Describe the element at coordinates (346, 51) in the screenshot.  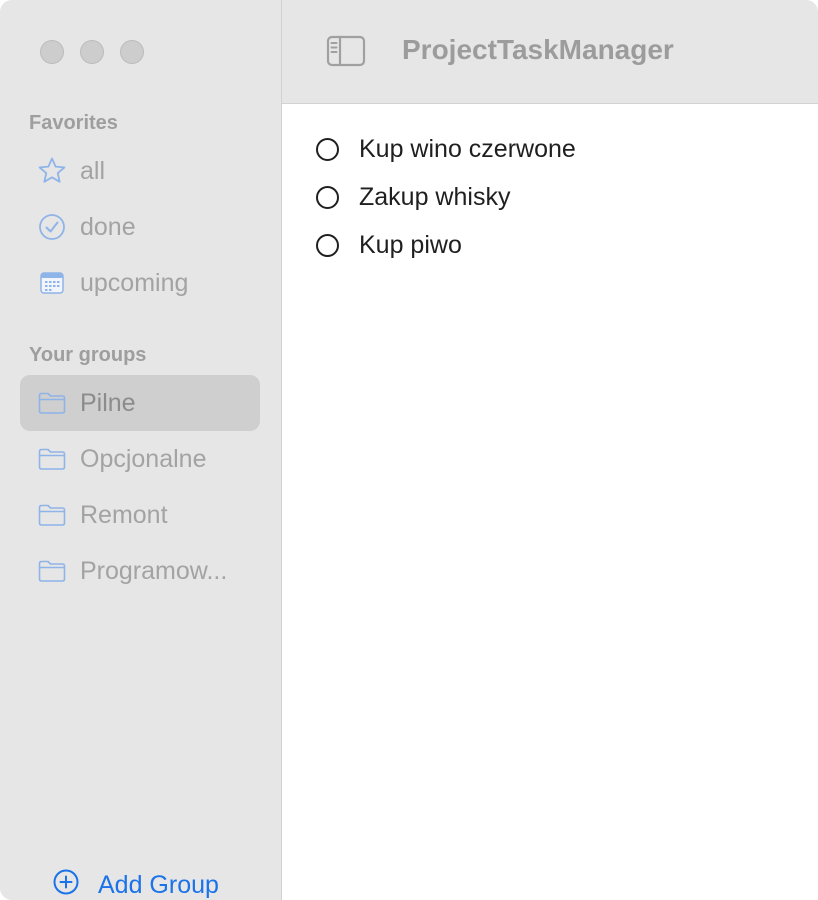
I see `sidebar-toggle-icon` at that location.